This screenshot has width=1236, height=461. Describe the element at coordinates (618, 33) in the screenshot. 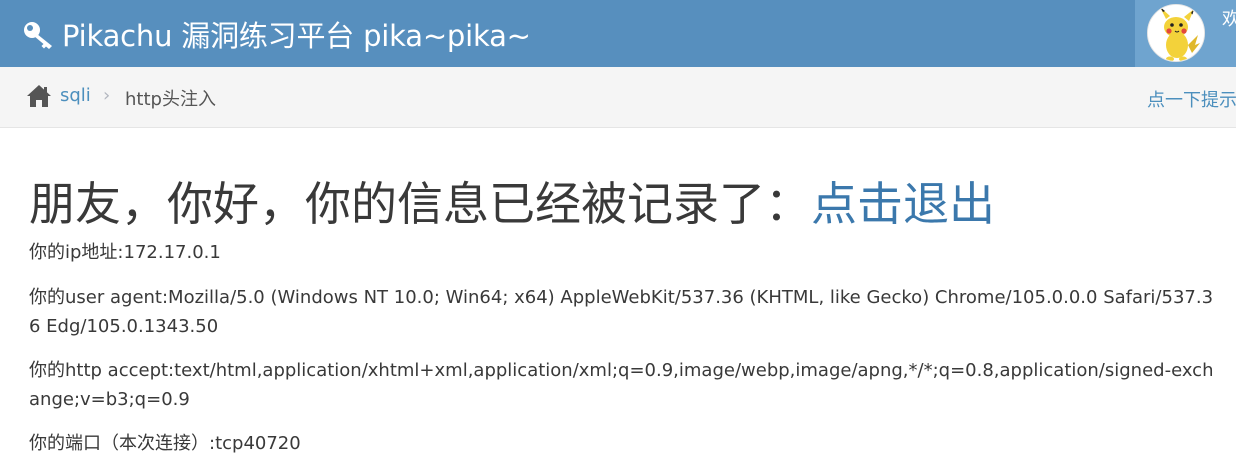

I see `navbar: Pikachu 漏洞练习平台 pika~pika~ 欢迎` at that location.